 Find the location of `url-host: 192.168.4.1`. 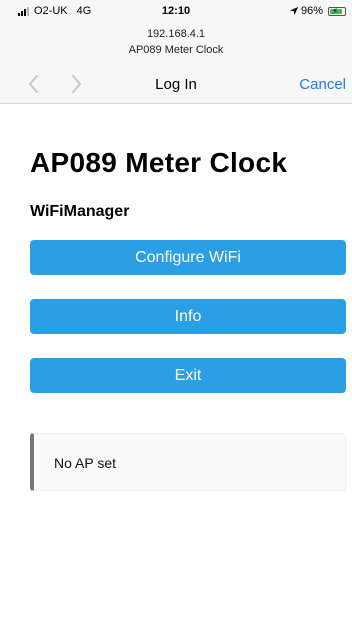

url-host: 192.168.4.1 is located at coordinates (176, 34).